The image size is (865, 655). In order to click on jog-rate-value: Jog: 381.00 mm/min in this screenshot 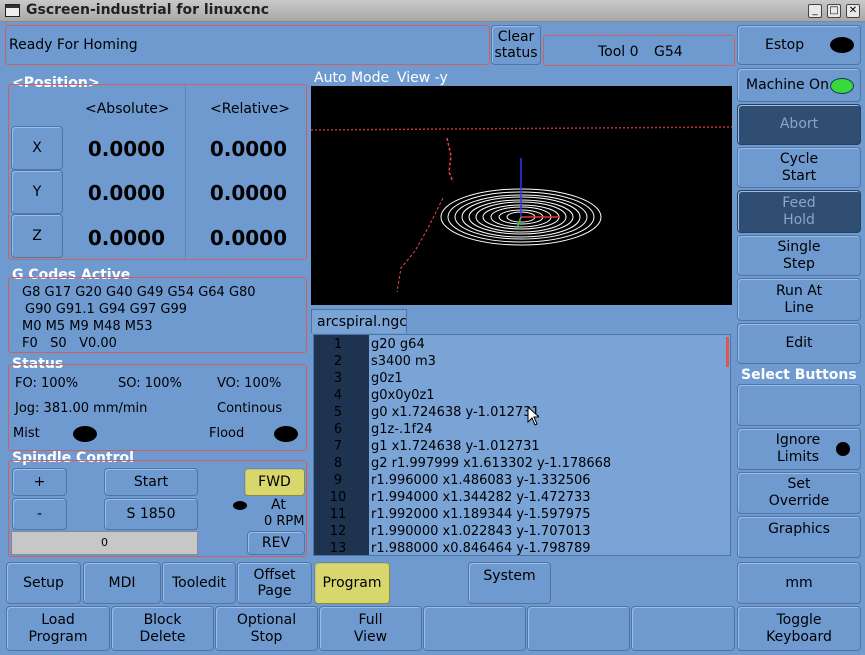, I will do `click(81, 408)`.